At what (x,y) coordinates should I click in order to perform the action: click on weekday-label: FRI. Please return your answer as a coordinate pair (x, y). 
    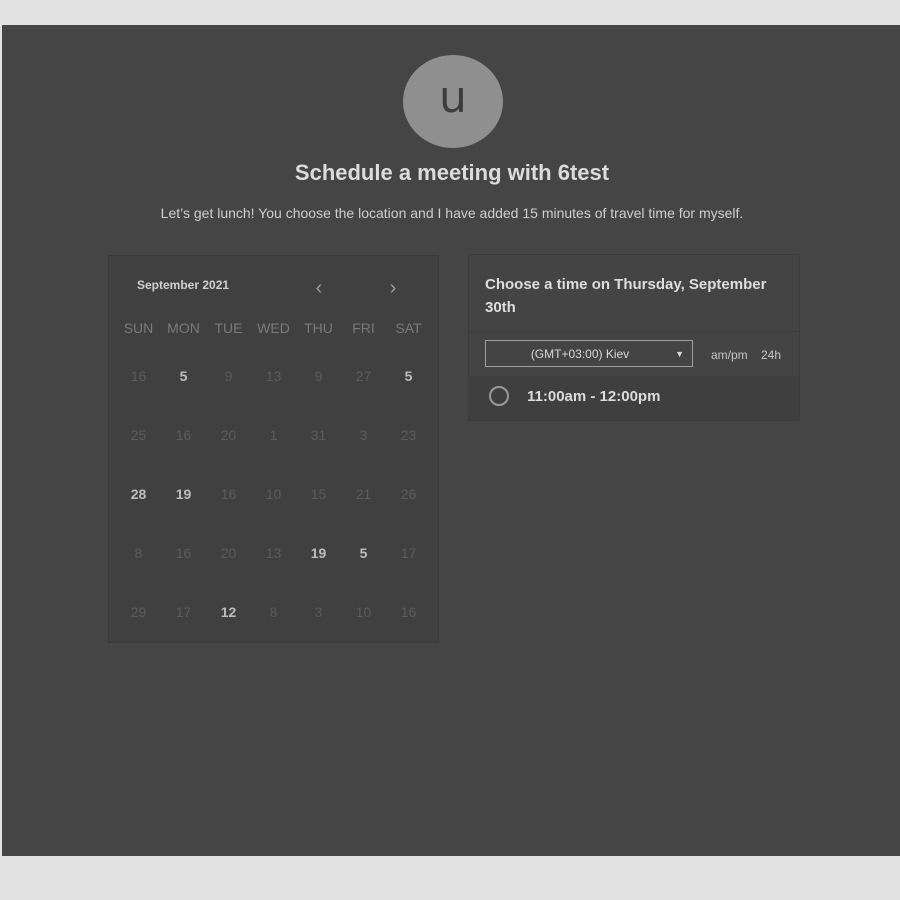
    Looking at the image, I should click on (363, 328).